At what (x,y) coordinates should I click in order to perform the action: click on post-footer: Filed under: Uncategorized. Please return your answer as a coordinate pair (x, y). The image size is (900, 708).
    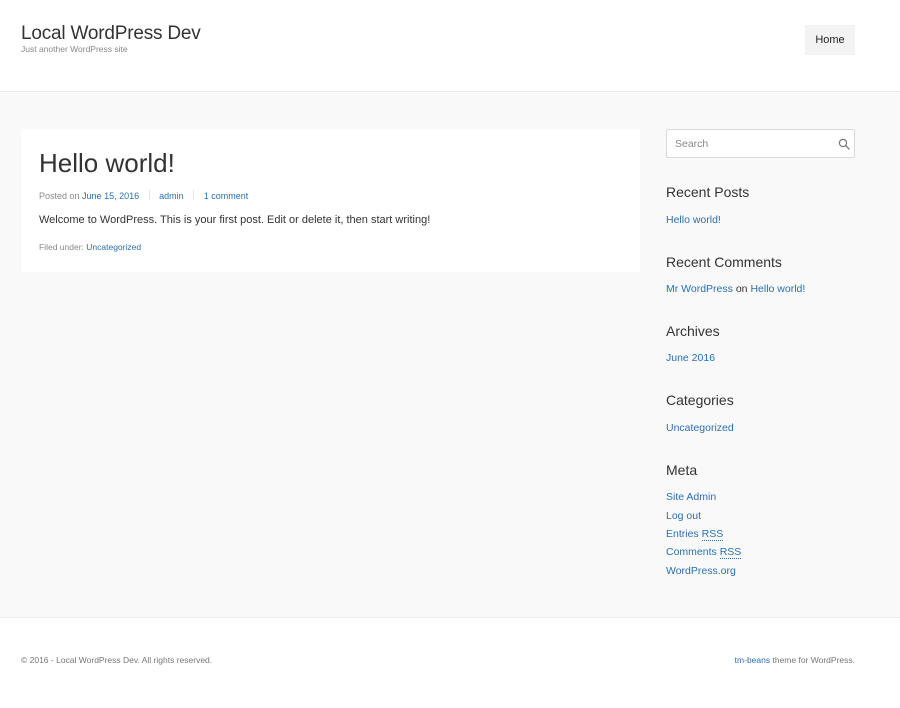
    Looking at the image, I should click on (90, 247).